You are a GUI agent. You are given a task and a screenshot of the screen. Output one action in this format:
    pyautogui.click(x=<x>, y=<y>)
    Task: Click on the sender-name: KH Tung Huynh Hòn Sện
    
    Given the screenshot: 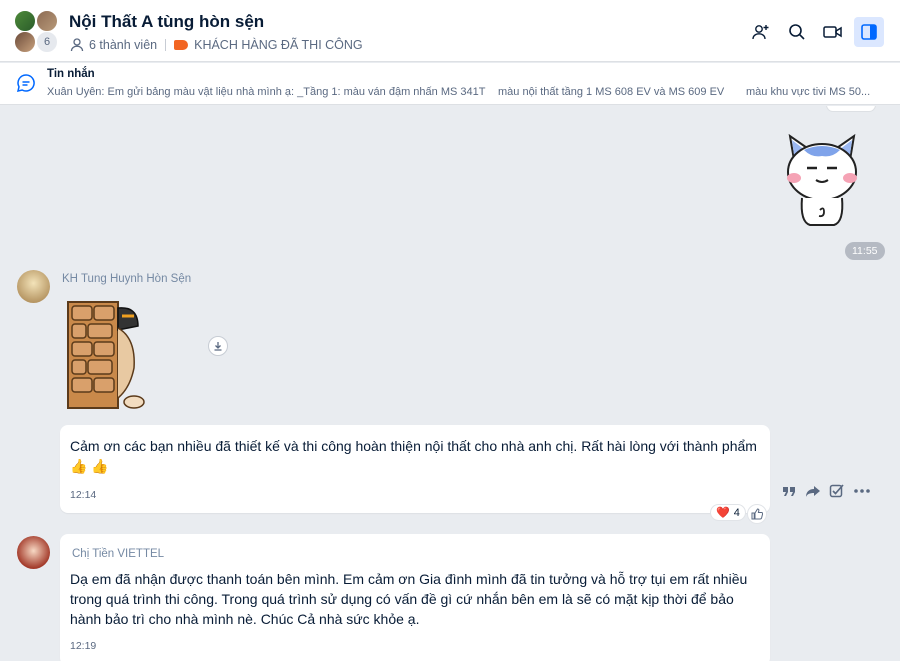 What is the action you would take?
    pyautogui.click(x=127, y=279)
    